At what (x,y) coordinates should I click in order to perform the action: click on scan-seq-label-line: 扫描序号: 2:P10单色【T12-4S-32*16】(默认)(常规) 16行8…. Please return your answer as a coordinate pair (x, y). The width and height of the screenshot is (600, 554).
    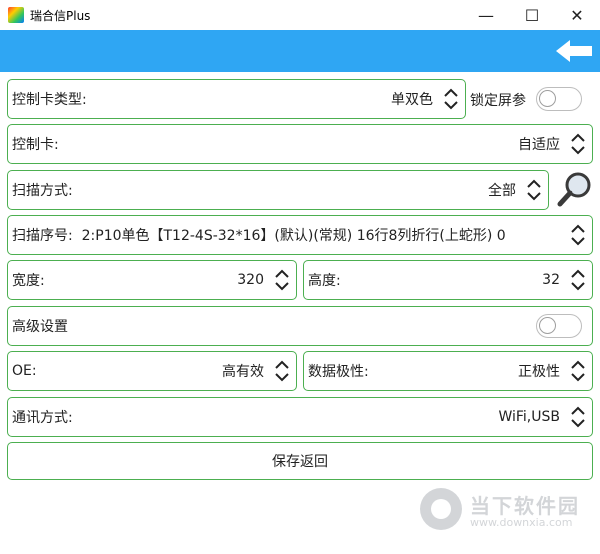
    Looking at the image, I should click on (284, 235).